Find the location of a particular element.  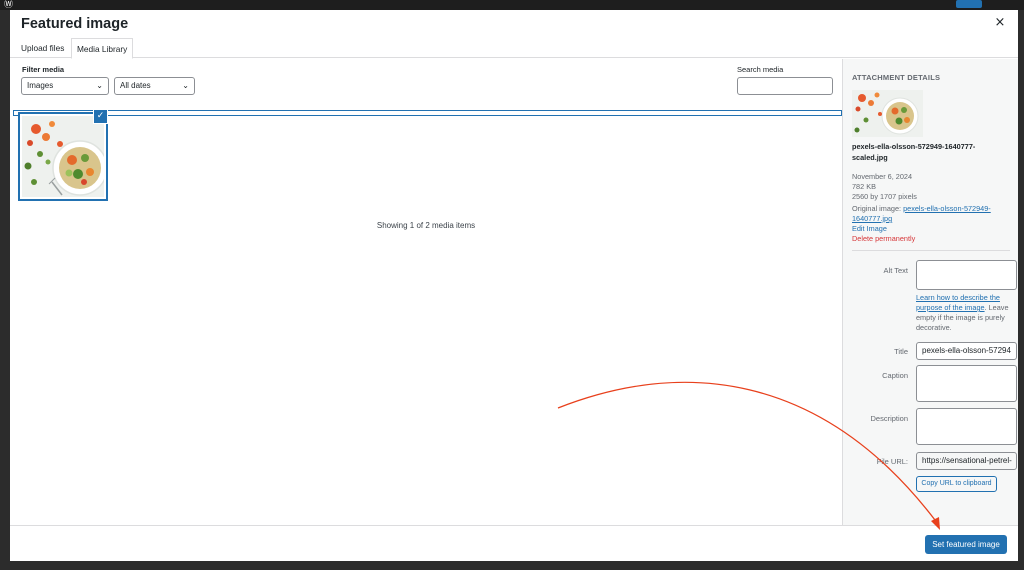

tab-media-library: Media Library is located at coordinates (102, 48).